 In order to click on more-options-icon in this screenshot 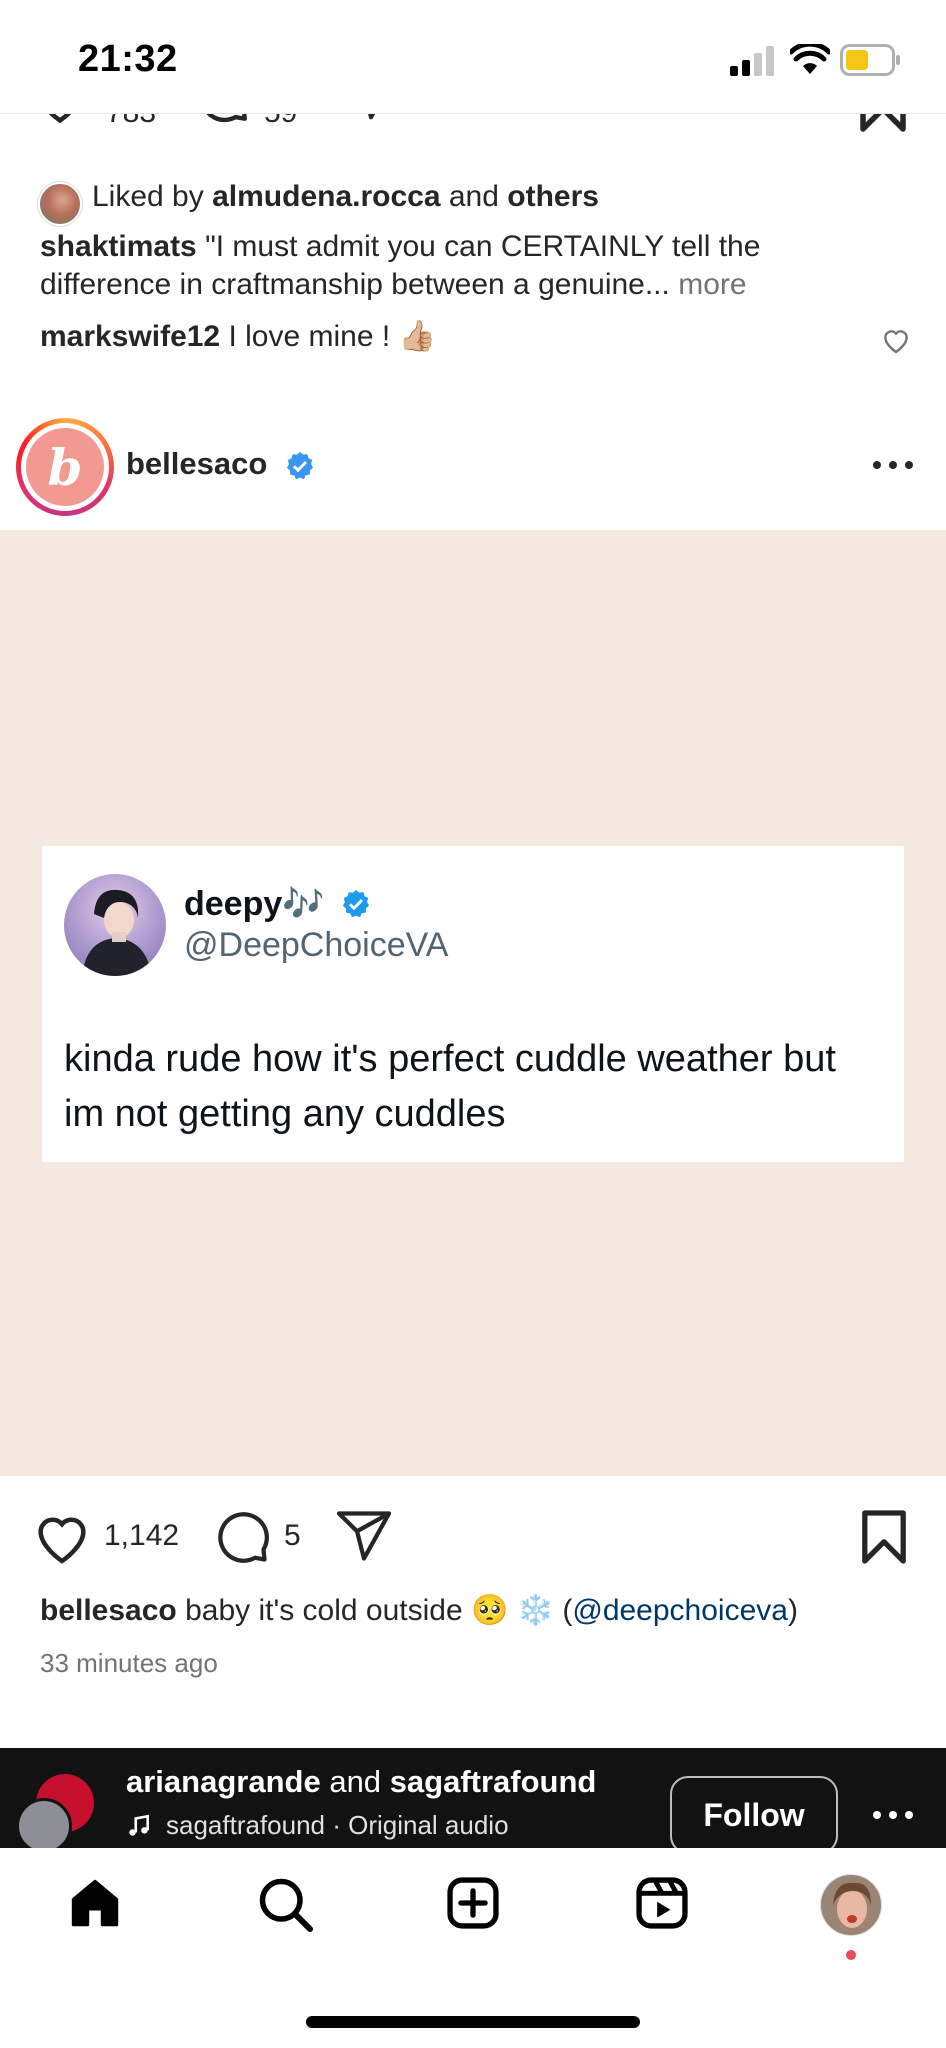, I will do `click(893, 465)`.